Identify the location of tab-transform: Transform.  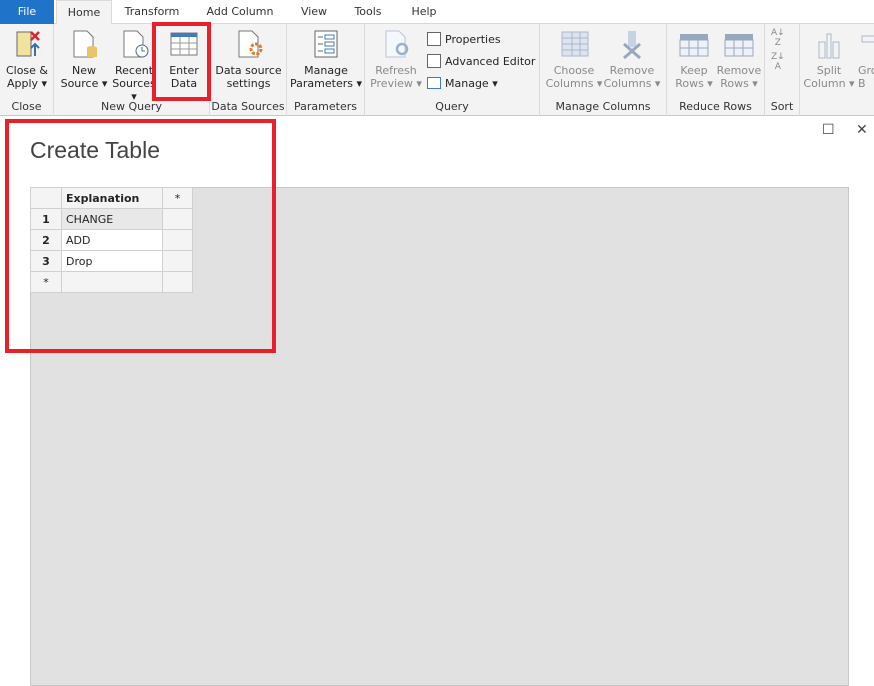
(152, 12).